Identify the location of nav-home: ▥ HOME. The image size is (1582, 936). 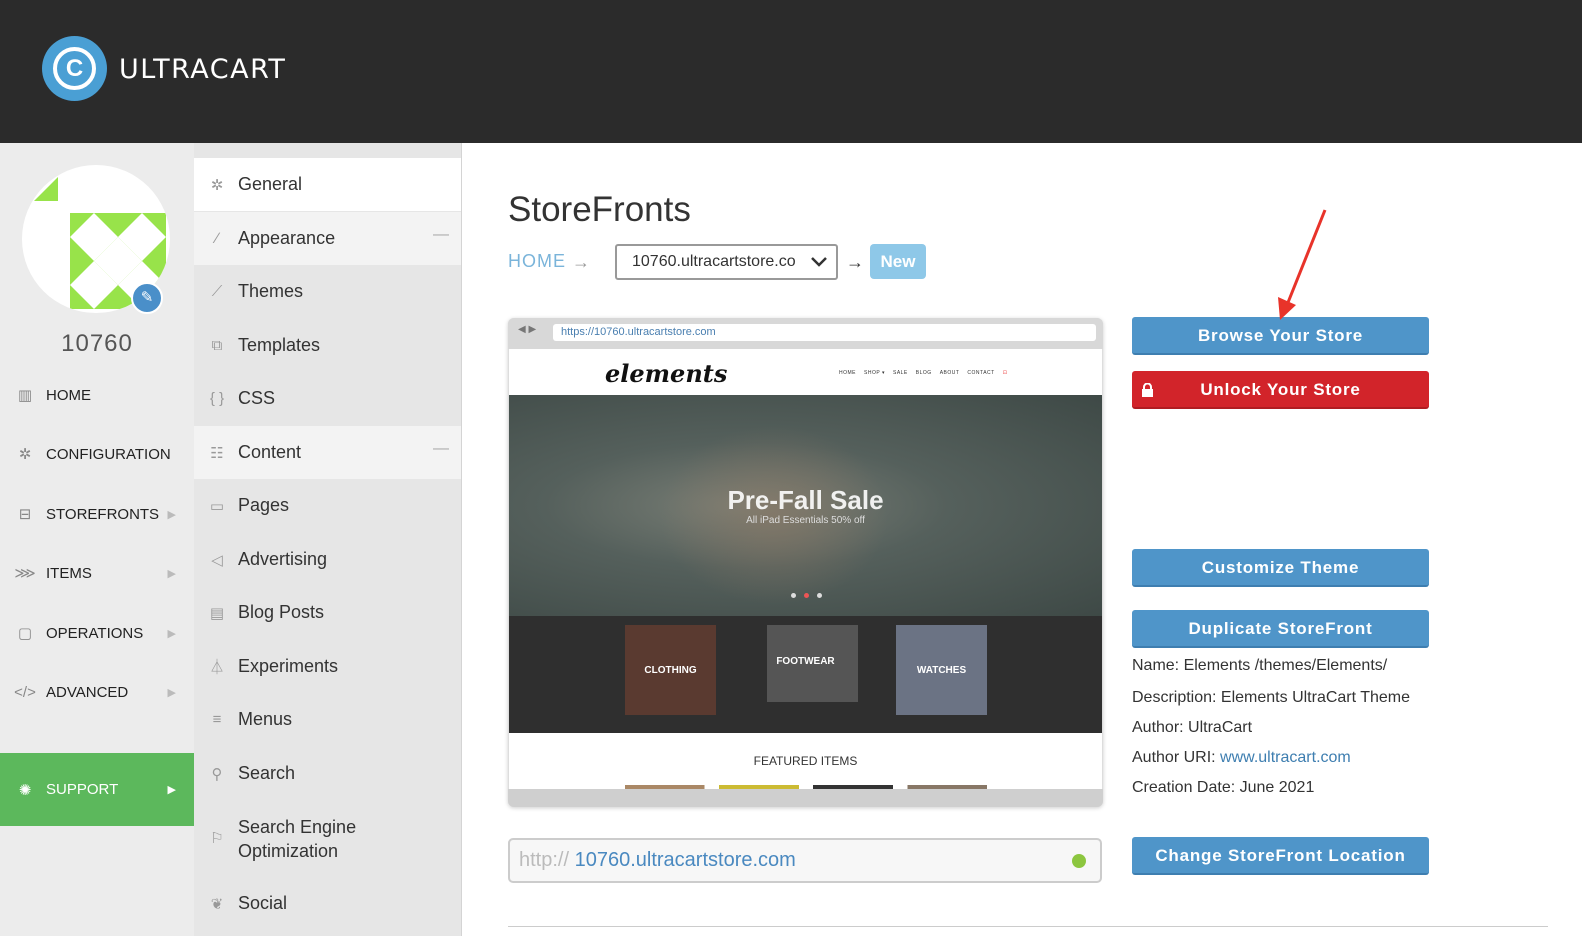
(97, 395).